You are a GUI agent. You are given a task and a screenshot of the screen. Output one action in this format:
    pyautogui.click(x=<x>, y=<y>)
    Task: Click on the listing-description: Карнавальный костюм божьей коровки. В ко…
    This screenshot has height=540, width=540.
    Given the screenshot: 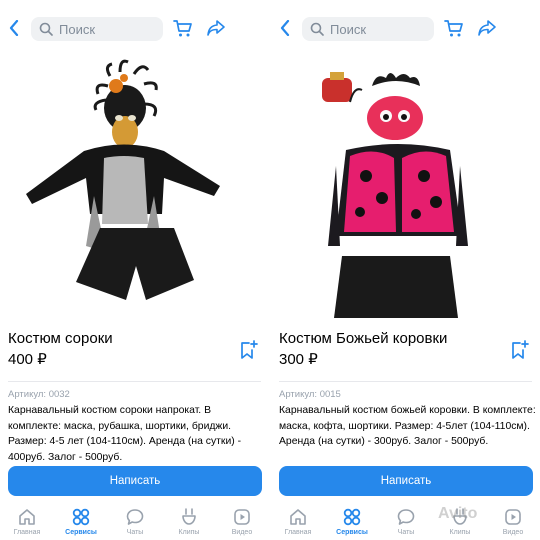 What is the action you would take?
    pyautogui.click(x=407, y=426)
    